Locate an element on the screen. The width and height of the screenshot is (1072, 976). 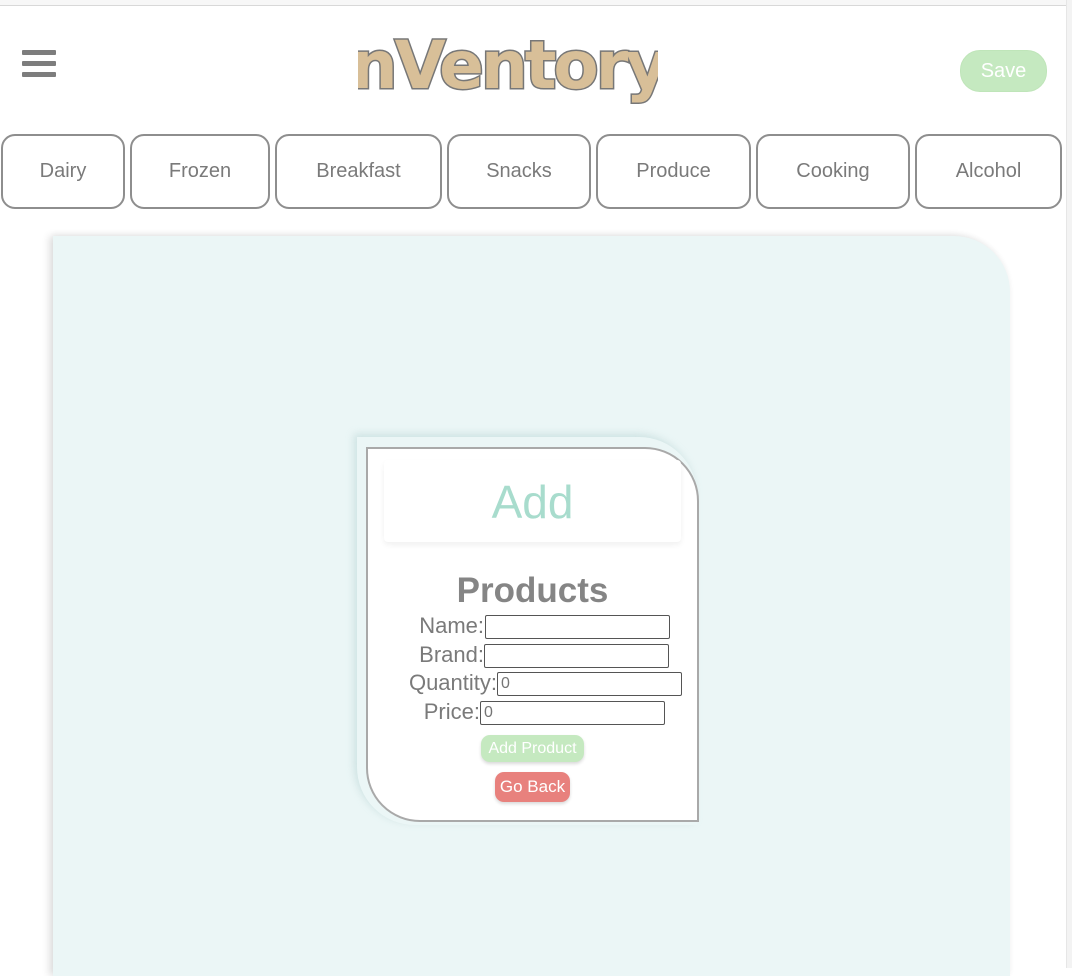
app-logo: nVentory is located at coordinates (508, 66).